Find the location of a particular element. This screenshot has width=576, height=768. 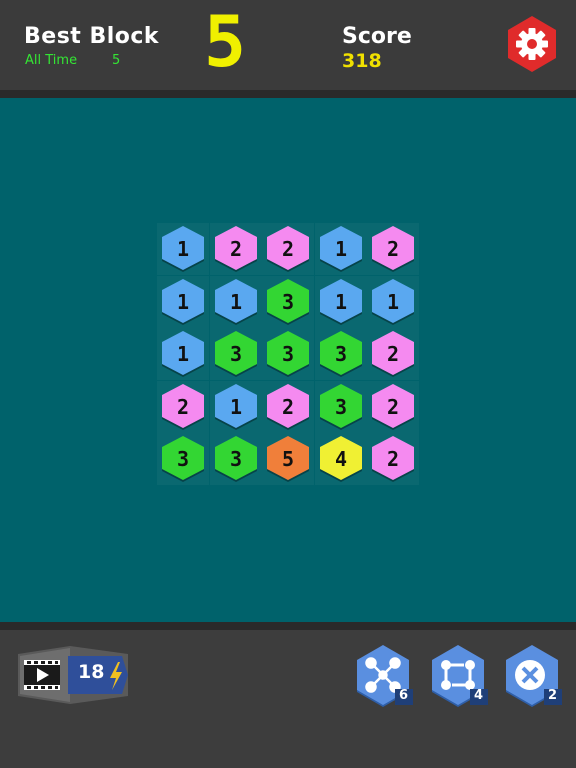

best-block-title: Best Block is located at coordinates (92, 36).